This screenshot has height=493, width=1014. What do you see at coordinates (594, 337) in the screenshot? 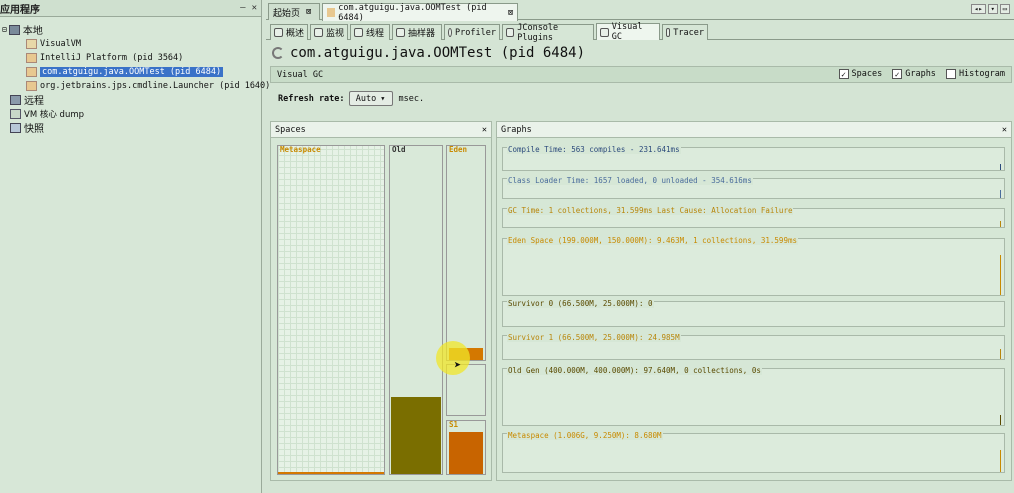
I see `graph-label: Survivor 1 (66.500M, 25.000M): 24.985M` at bounding box center [594, 337].